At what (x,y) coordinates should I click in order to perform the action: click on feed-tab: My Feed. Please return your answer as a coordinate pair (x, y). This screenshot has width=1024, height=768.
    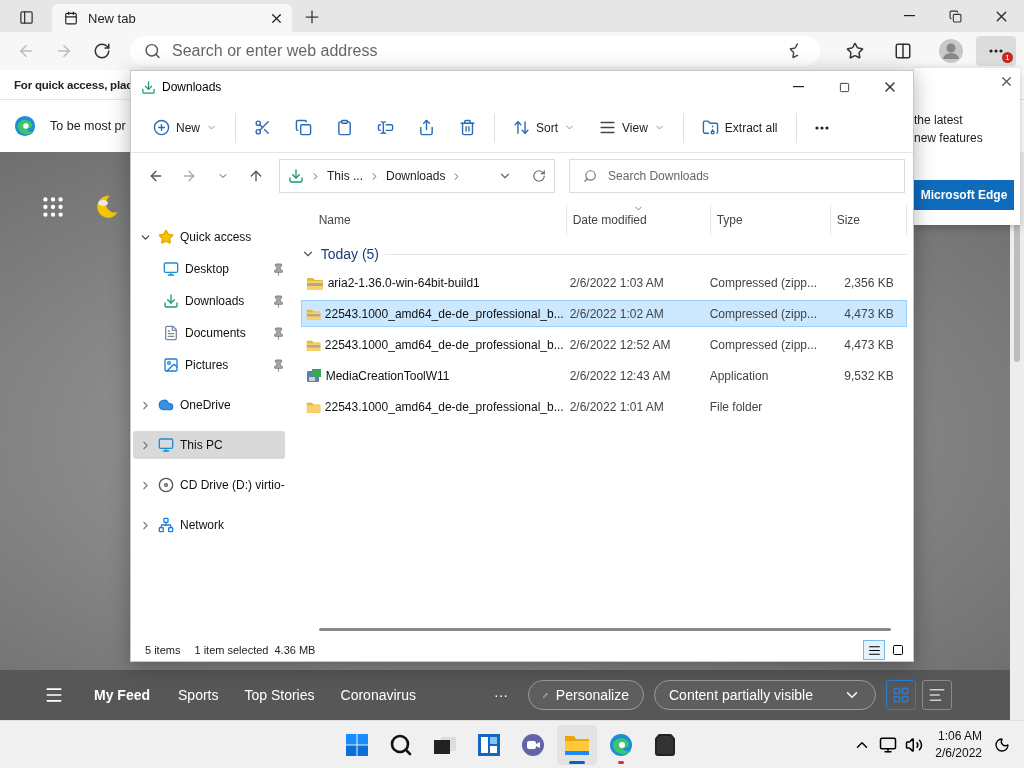
    Looking at the image, I should click on (122, 695).